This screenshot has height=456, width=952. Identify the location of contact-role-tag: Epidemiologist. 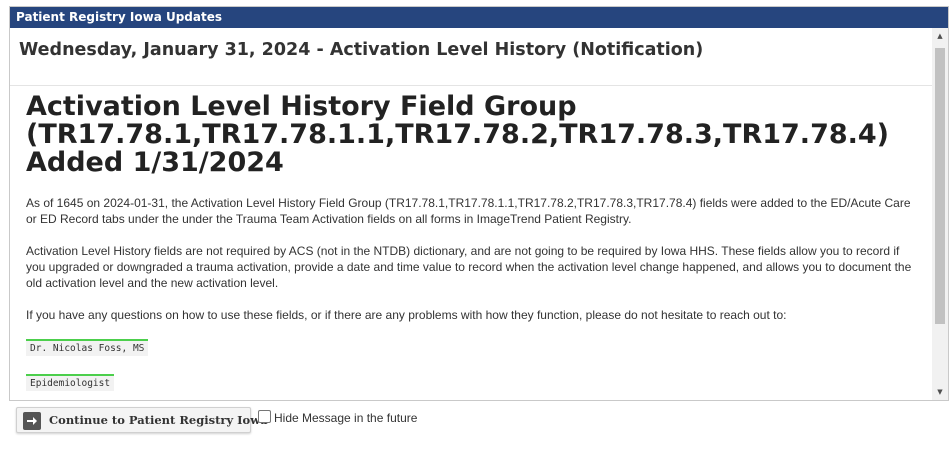
(70, 382).